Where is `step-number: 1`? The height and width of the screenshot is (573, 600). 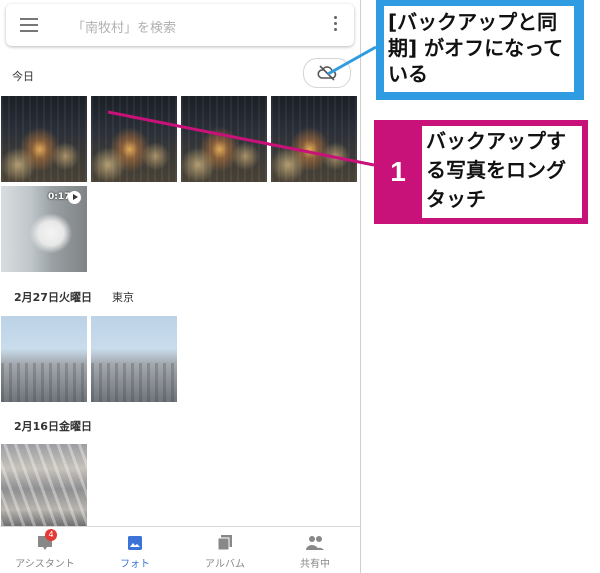 step-number: 1 is located at coordinates (398, 171).